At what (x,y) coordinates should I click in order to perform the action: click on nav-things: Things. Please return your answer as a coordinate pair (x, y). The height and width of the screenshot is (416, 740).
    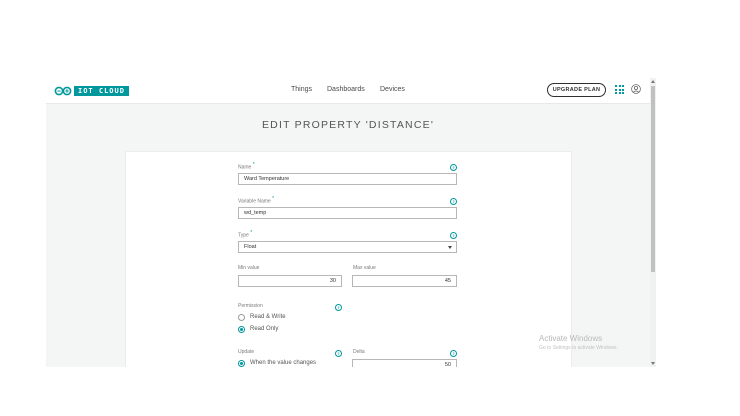
    Looking at the image, I should click on (301, 89).